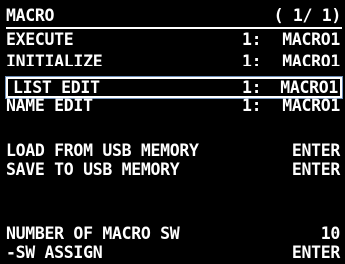  I want to click on menu-title-row: MACRO ( 1/ 1), so click(172, 16).